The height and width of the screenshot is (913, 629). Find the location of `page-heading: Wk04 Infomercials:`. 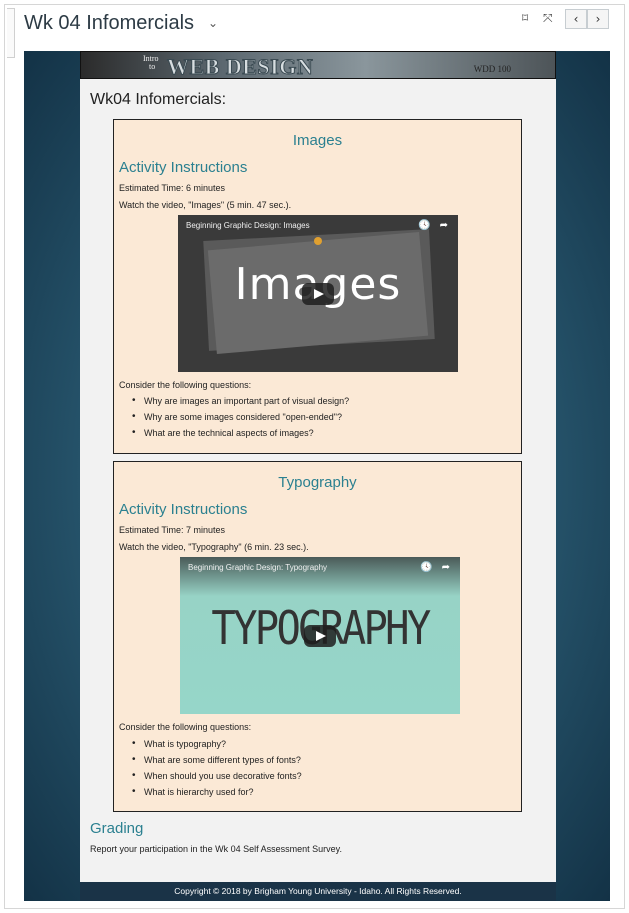

page-heading: Wk04 Infomercials: is located at coordinates (158, 99).